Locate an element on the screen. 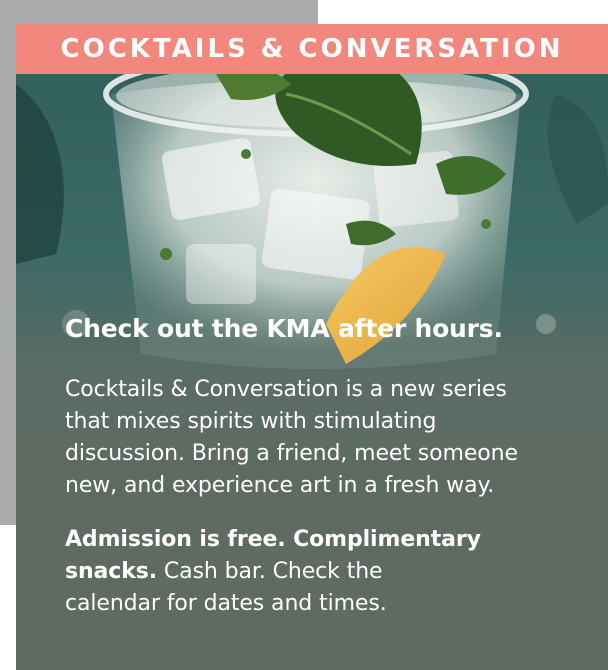 The width and height of the screenshot is (608, 670). admission-cash-bar: Cash bar. Check the is located at coordinates (270, 571).